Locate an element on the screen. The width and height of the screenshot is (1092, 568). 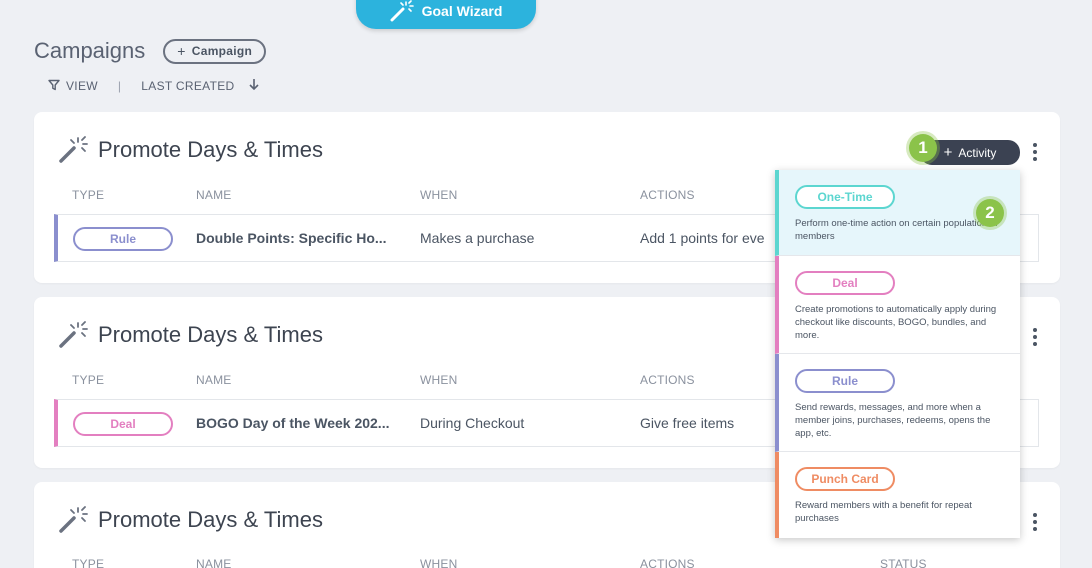
campaign-actions: Add 1 points for eve is located at coordinates (702, 238).